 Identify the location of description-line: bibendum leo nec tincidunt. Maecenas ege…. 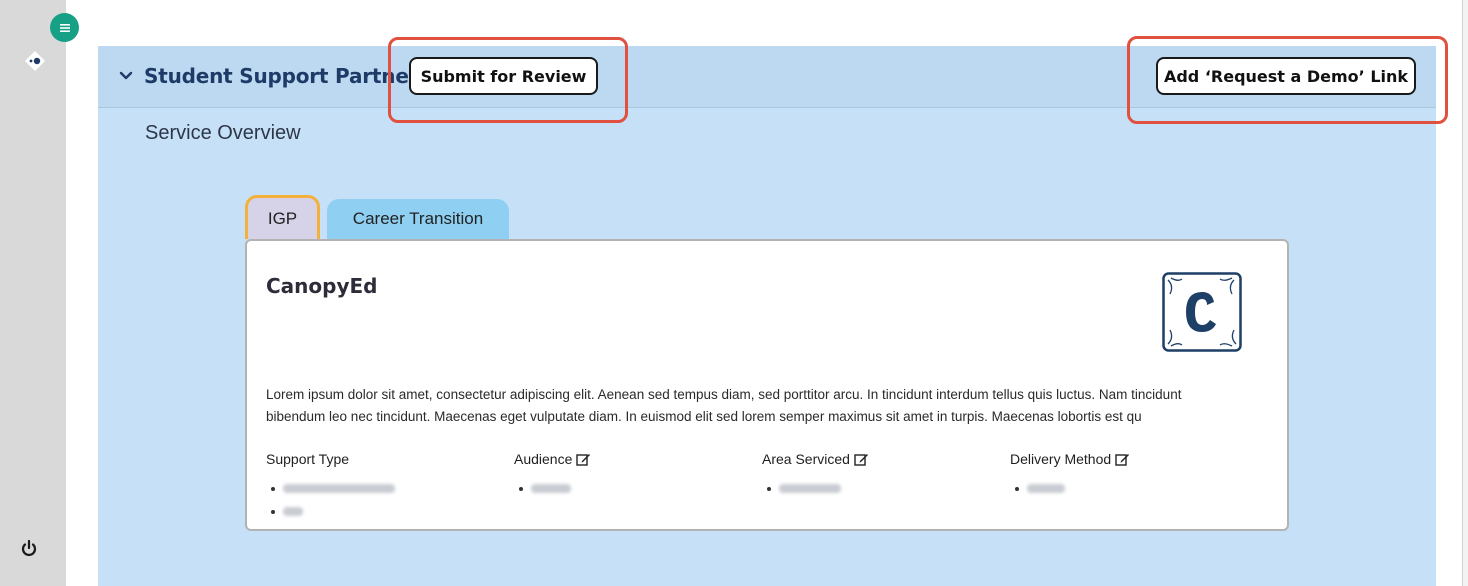
(704, 416).